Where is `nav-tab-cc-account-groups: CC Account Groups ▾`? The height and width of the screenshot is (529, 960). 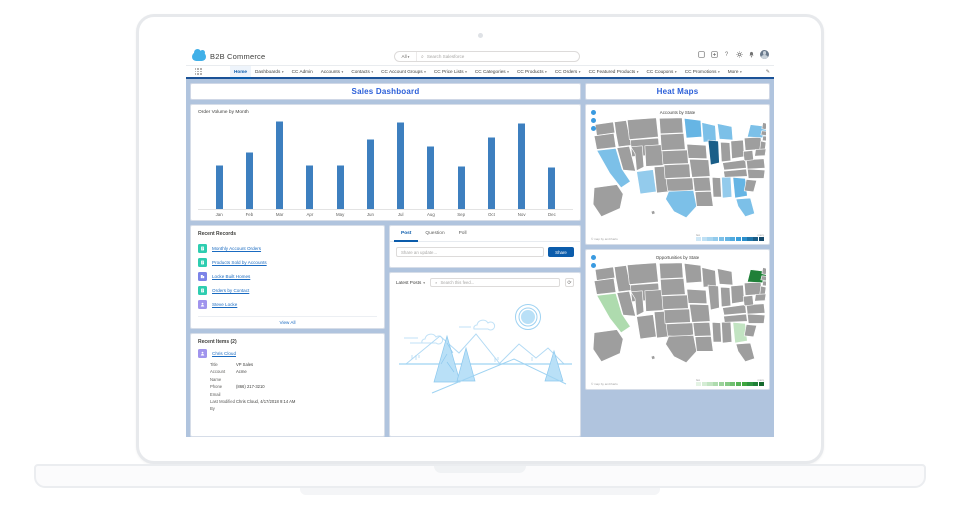 nav-tab-cc-account-groups: CC Account Groups ▾ is located at coordinates (403, 72).